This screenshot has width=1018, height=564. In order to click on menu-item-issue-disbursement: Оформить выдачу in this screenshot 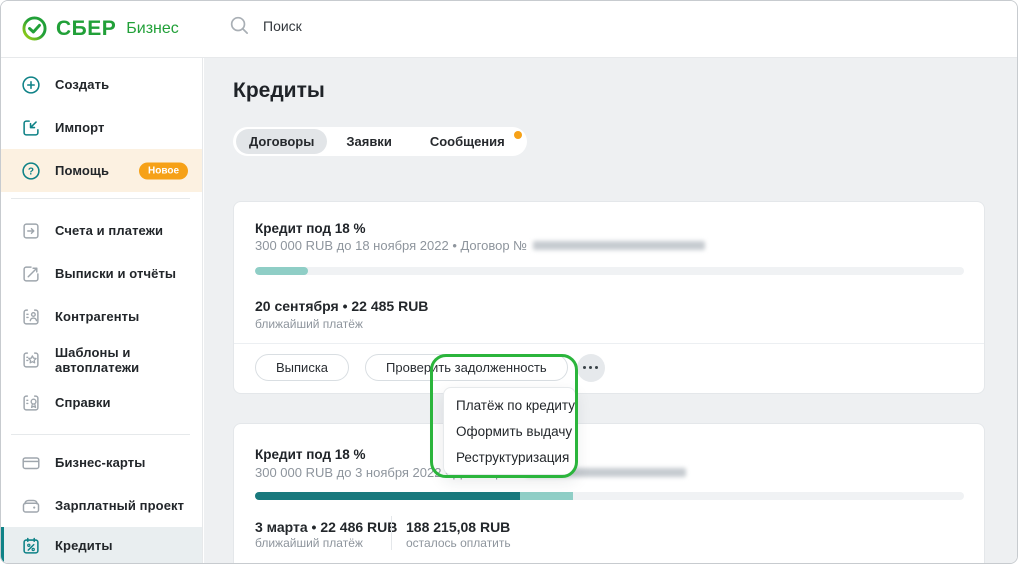, I will do `click(509, 431)`.